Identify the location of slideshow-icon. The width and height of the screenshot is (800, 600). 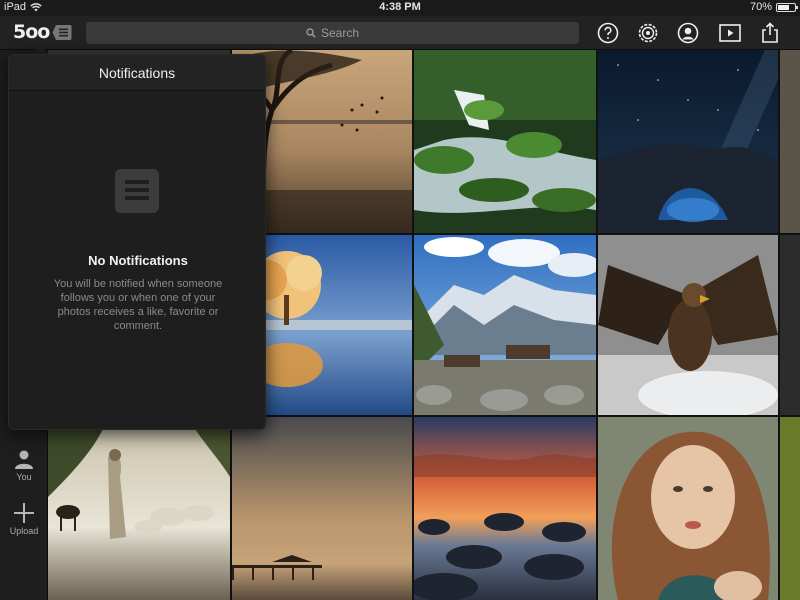
(730, 33).